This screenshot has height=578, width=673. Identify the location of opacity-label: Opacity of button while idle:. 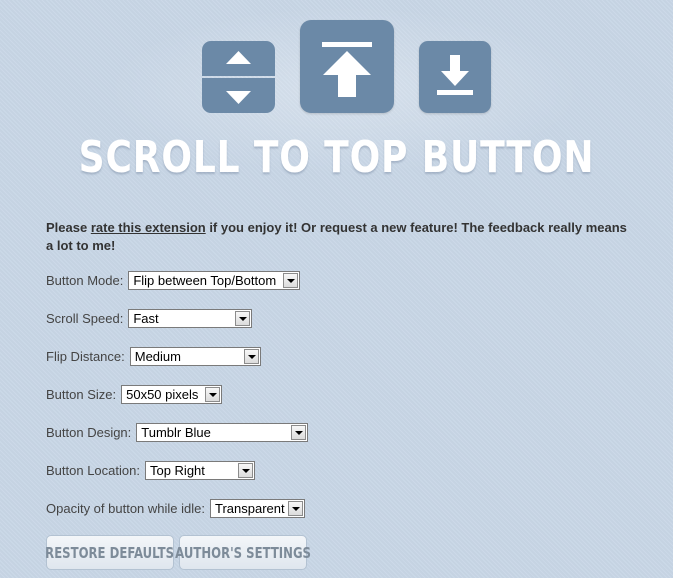
(125, 508).